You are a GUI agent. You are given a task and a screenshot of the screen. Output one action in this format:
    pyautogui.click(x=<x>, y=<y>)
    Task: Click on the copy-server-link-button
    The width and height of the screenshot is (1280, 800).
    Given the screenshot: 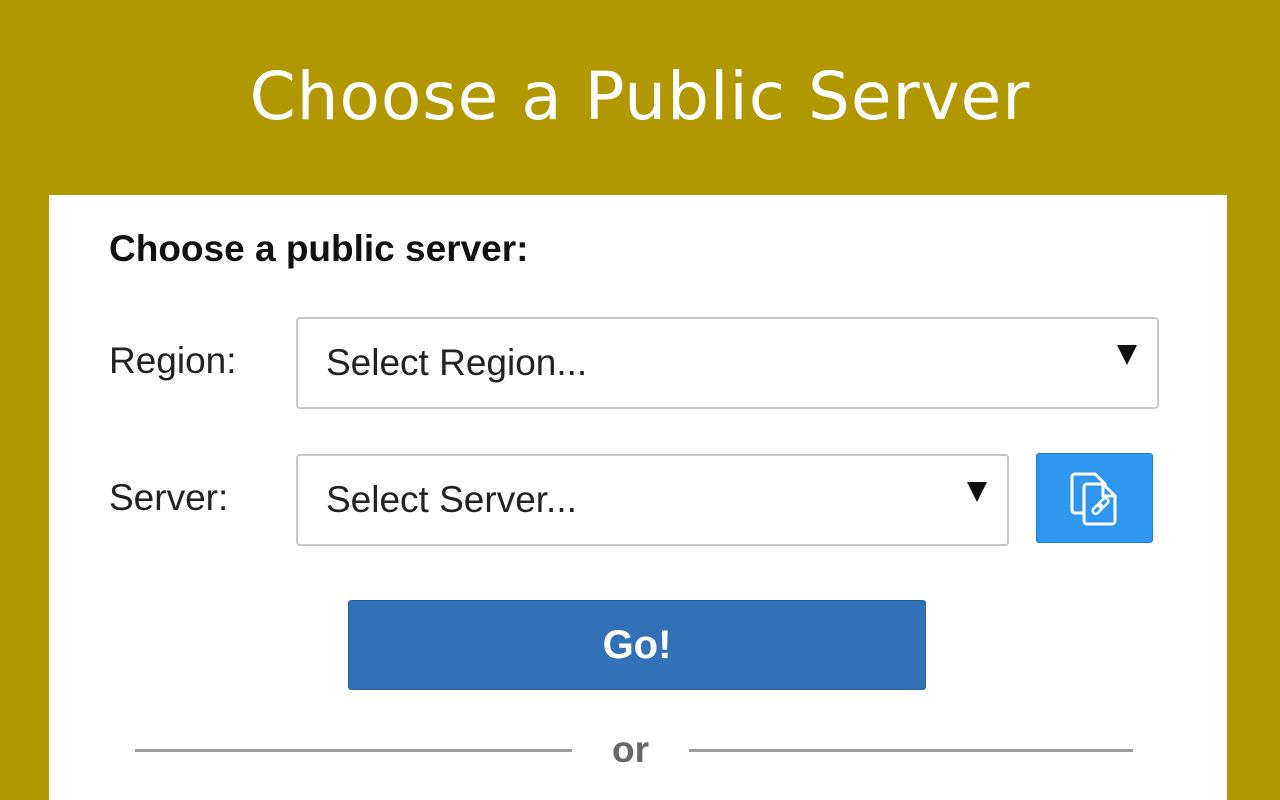 What is the action you would take?
    pyautogui.click(x=1094, y=498)
    